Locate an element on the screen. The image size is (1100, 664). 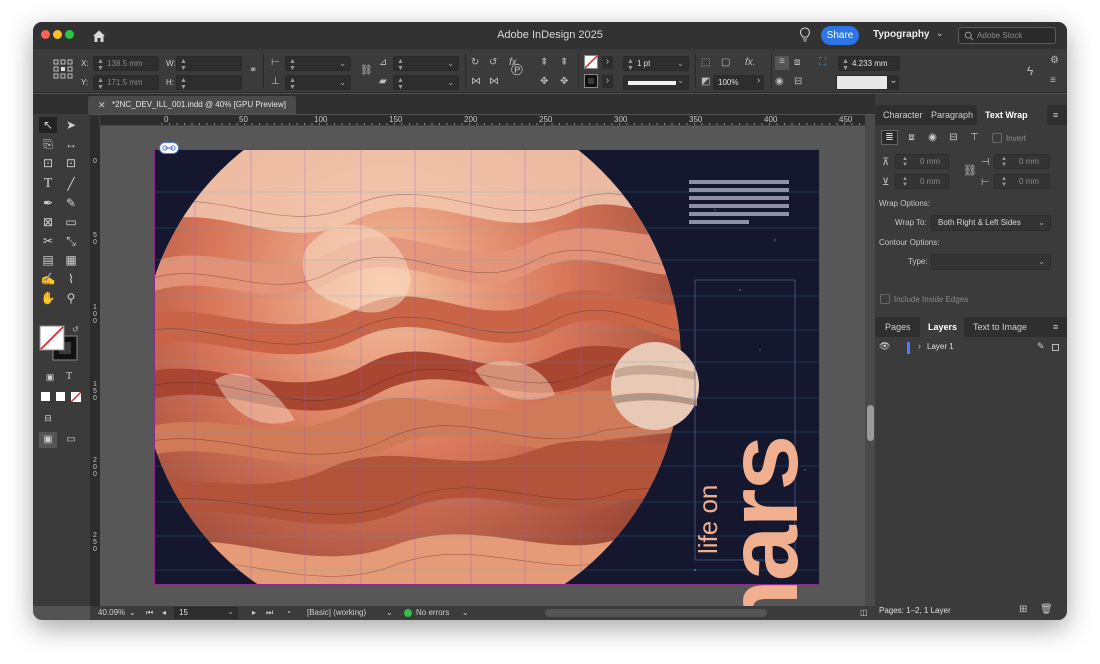
scale-y-icon: ⊥ is located at coordinates (275, 82).